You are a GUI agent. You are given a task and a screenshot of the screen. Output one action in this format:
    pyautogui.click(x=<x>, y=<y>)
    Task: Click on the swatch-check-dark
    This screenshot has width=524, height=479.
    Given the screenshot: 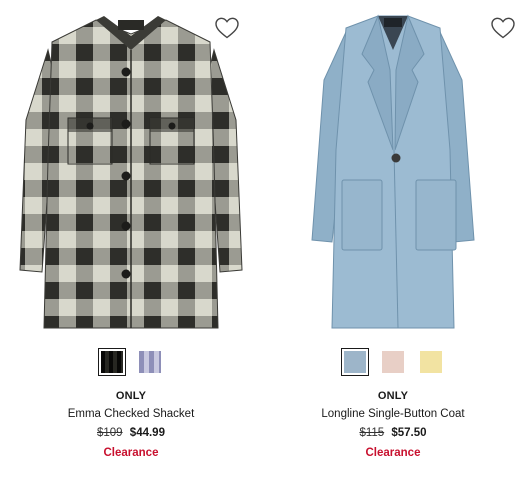 What is the action you would take?
    pyautogui.click(x=112, y=362)
    